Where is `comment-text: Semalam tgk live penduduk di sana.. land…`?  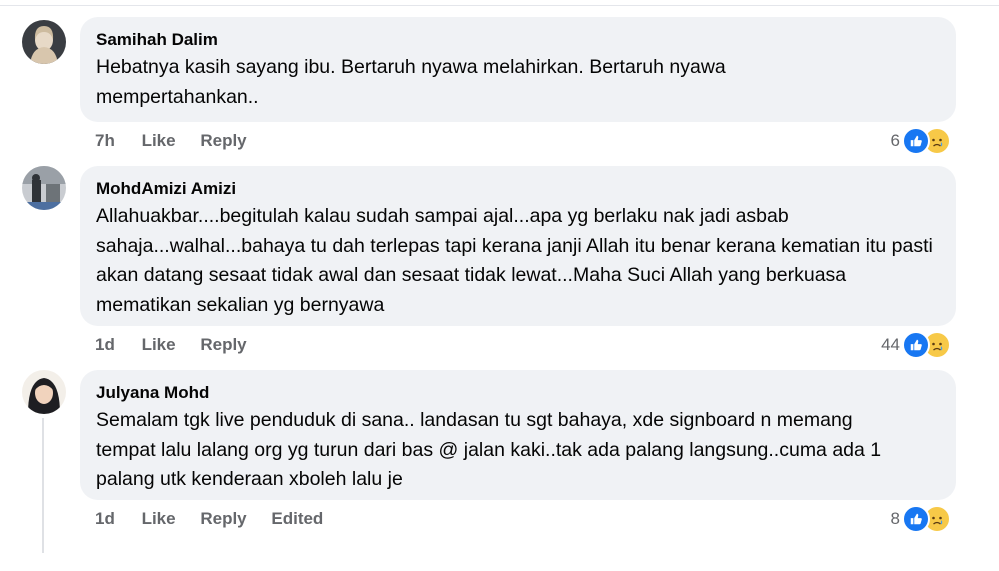 comment-text: Semalam tgk live penduduk di sana.. land… is located at coordinates (489, 449).